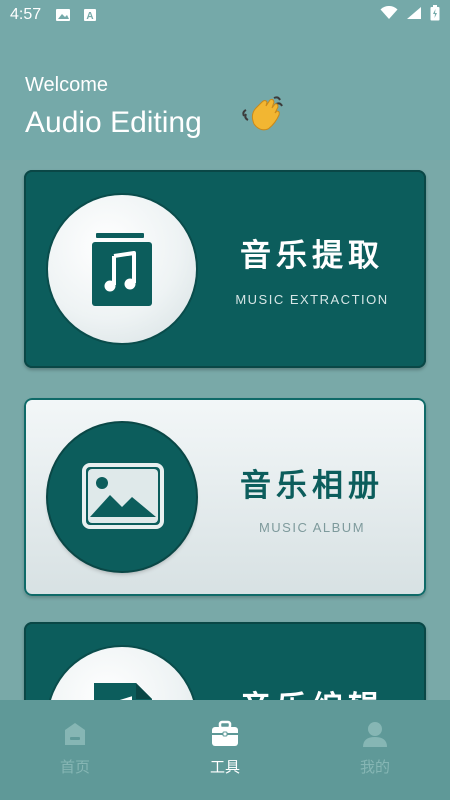  I want to click on text-a-icon: A, so click(90, 15).